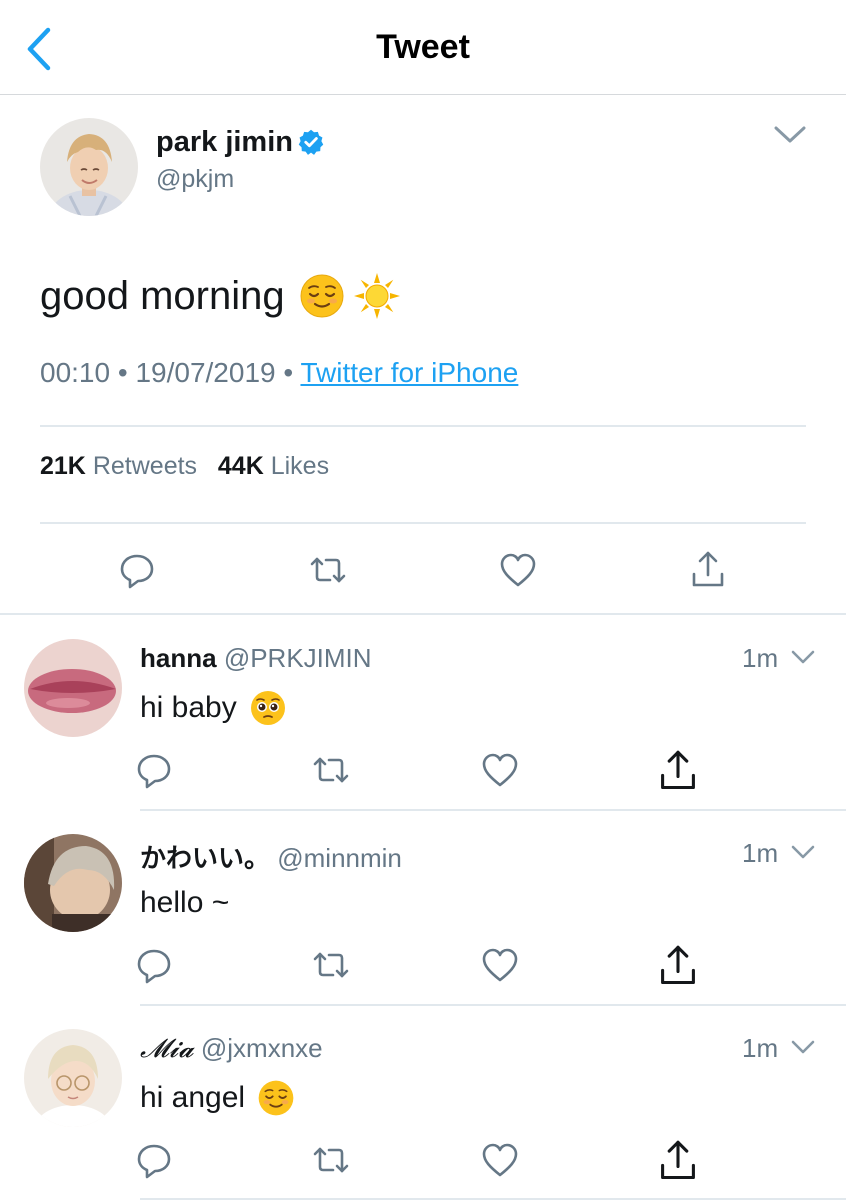  What do you see at coordinates (205, 858) in the screenshot?
I see `reply-author-name: かわいい。` at bounding box center [205, 858].